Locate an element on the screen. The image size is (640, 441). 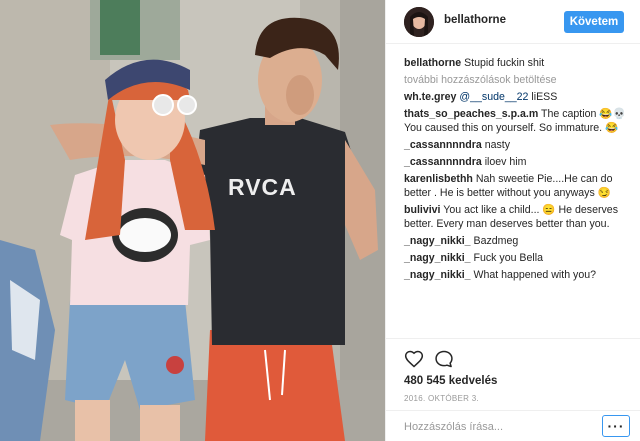
shirt-logo: RVCA is located at coordinates (262, 187).